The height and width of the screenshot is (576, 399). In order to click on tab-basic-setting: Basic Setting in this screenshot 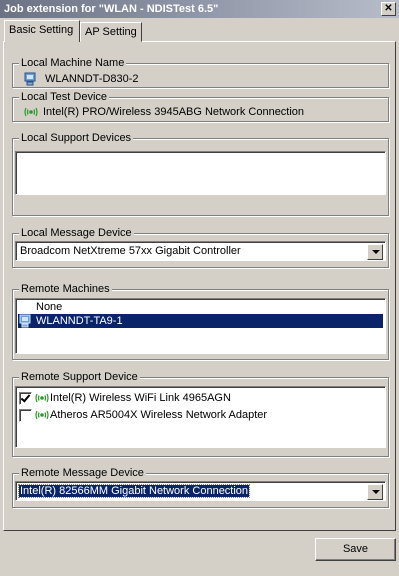, I will do `click(42, 31)`.